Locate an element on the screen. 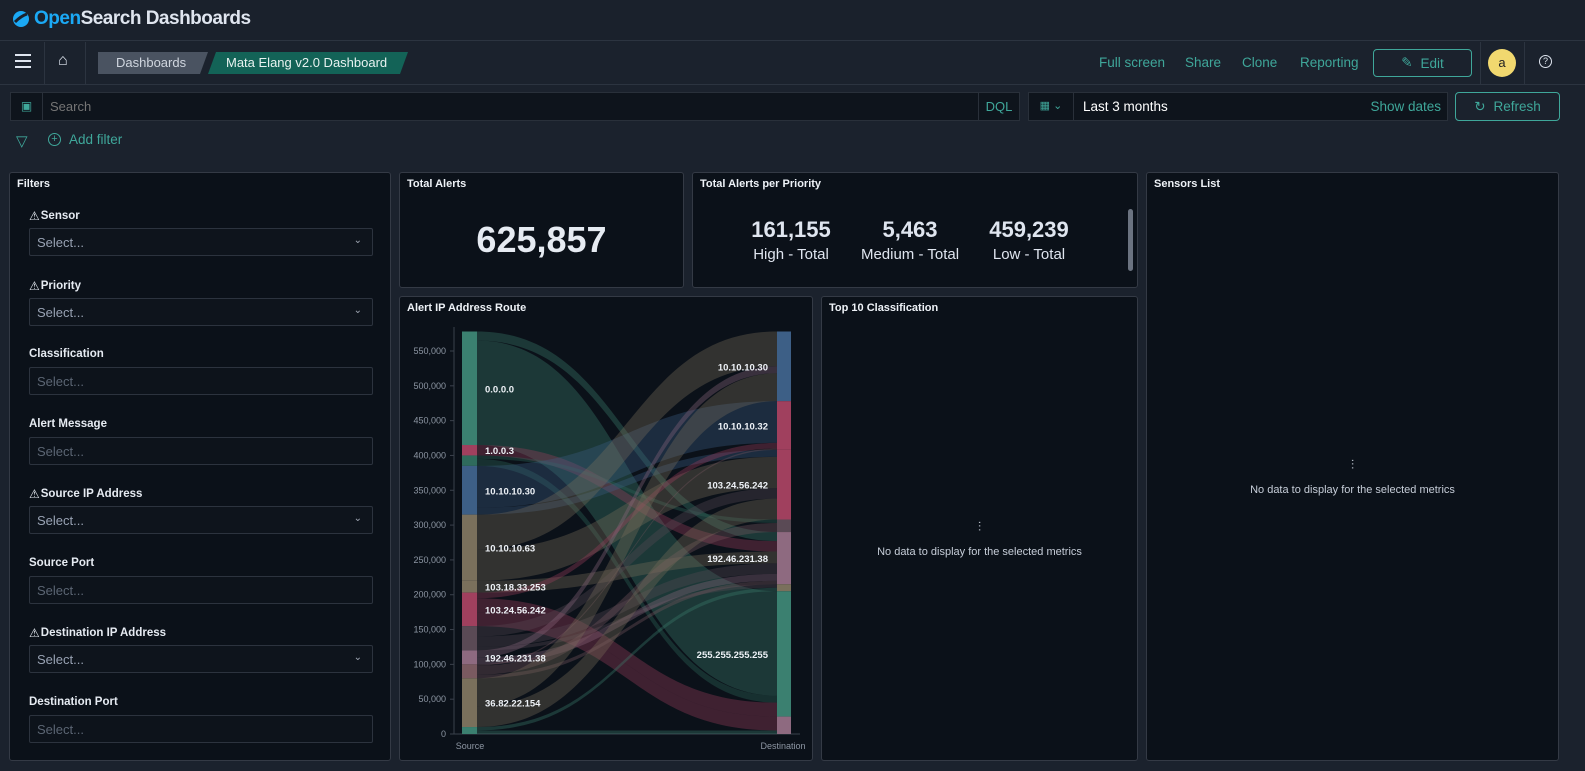  share-link: Share is located at coordinates (1203, 62).